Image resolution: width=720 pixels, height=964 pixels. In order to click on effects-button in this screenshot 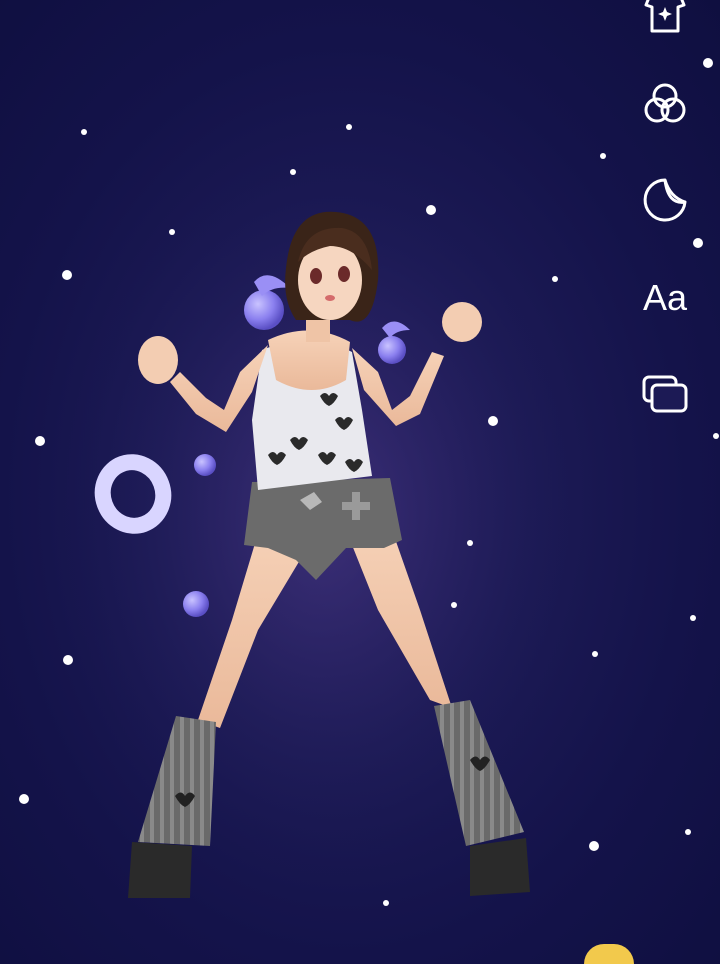, I will do `click(665, 104)`.